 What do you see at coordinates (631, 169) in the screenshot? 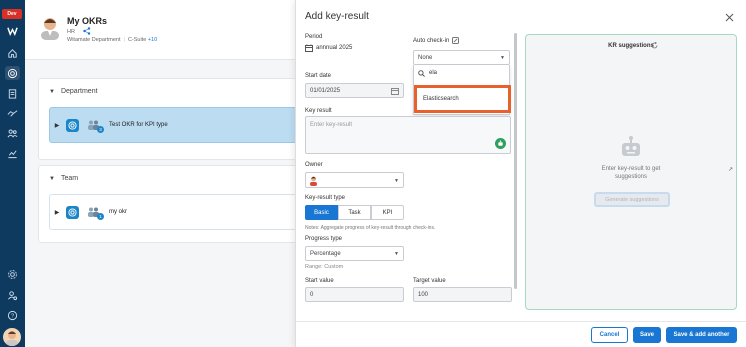
I see `hint-line1: Enter key-result to get` at bounding box center [631, 169].